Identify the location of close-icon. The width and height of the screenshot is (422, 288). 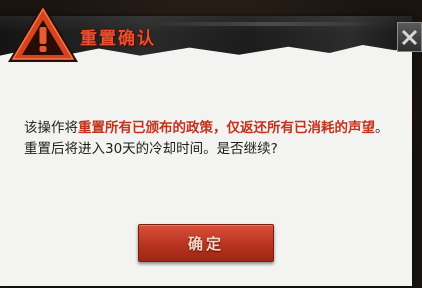
(409, 37).